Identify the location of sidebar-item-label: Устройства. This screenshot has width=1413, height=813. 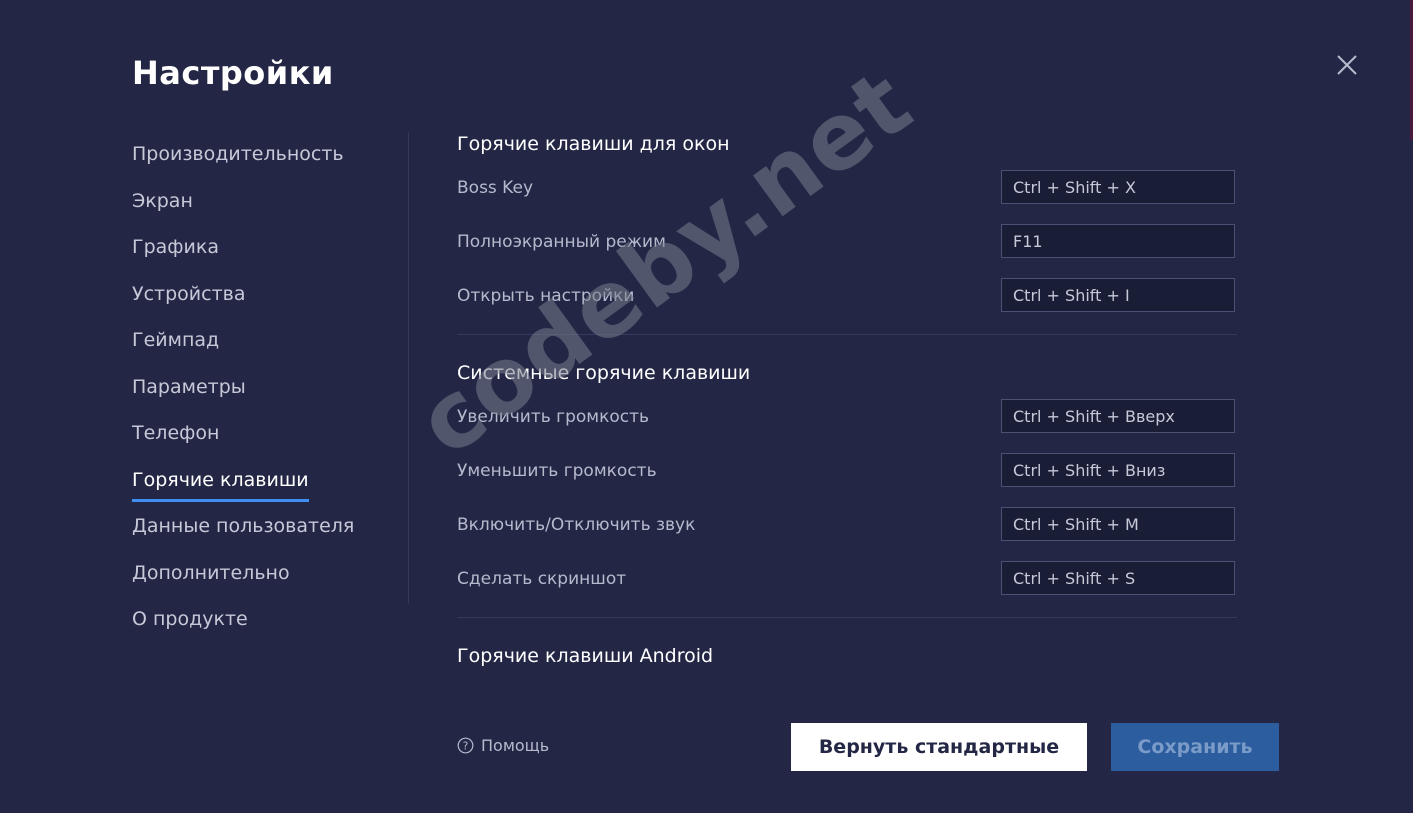
(189, 293).